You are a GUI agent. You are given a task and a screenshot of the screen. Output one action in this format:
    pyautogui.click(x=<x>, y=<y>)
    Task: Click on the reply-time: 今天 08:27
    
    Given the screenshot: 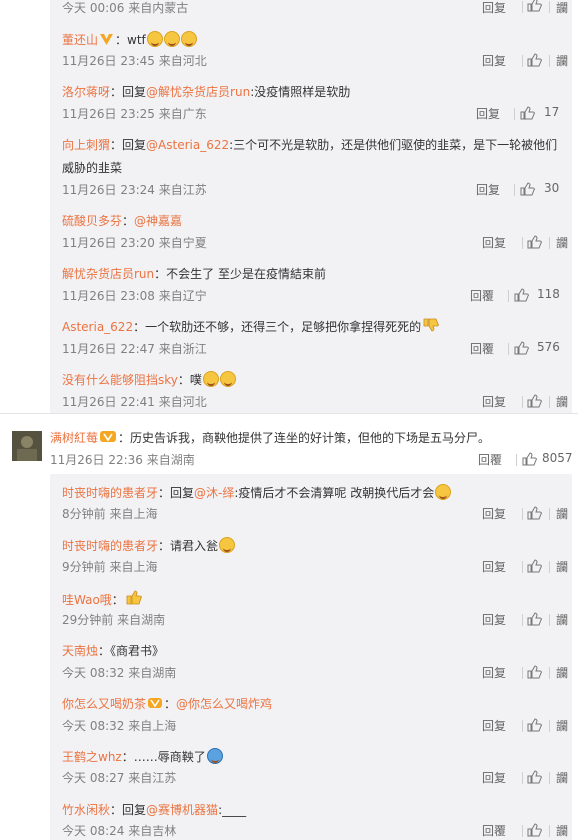 What is the action you would take?
    pyautogui.click(x=93, y=778)
    